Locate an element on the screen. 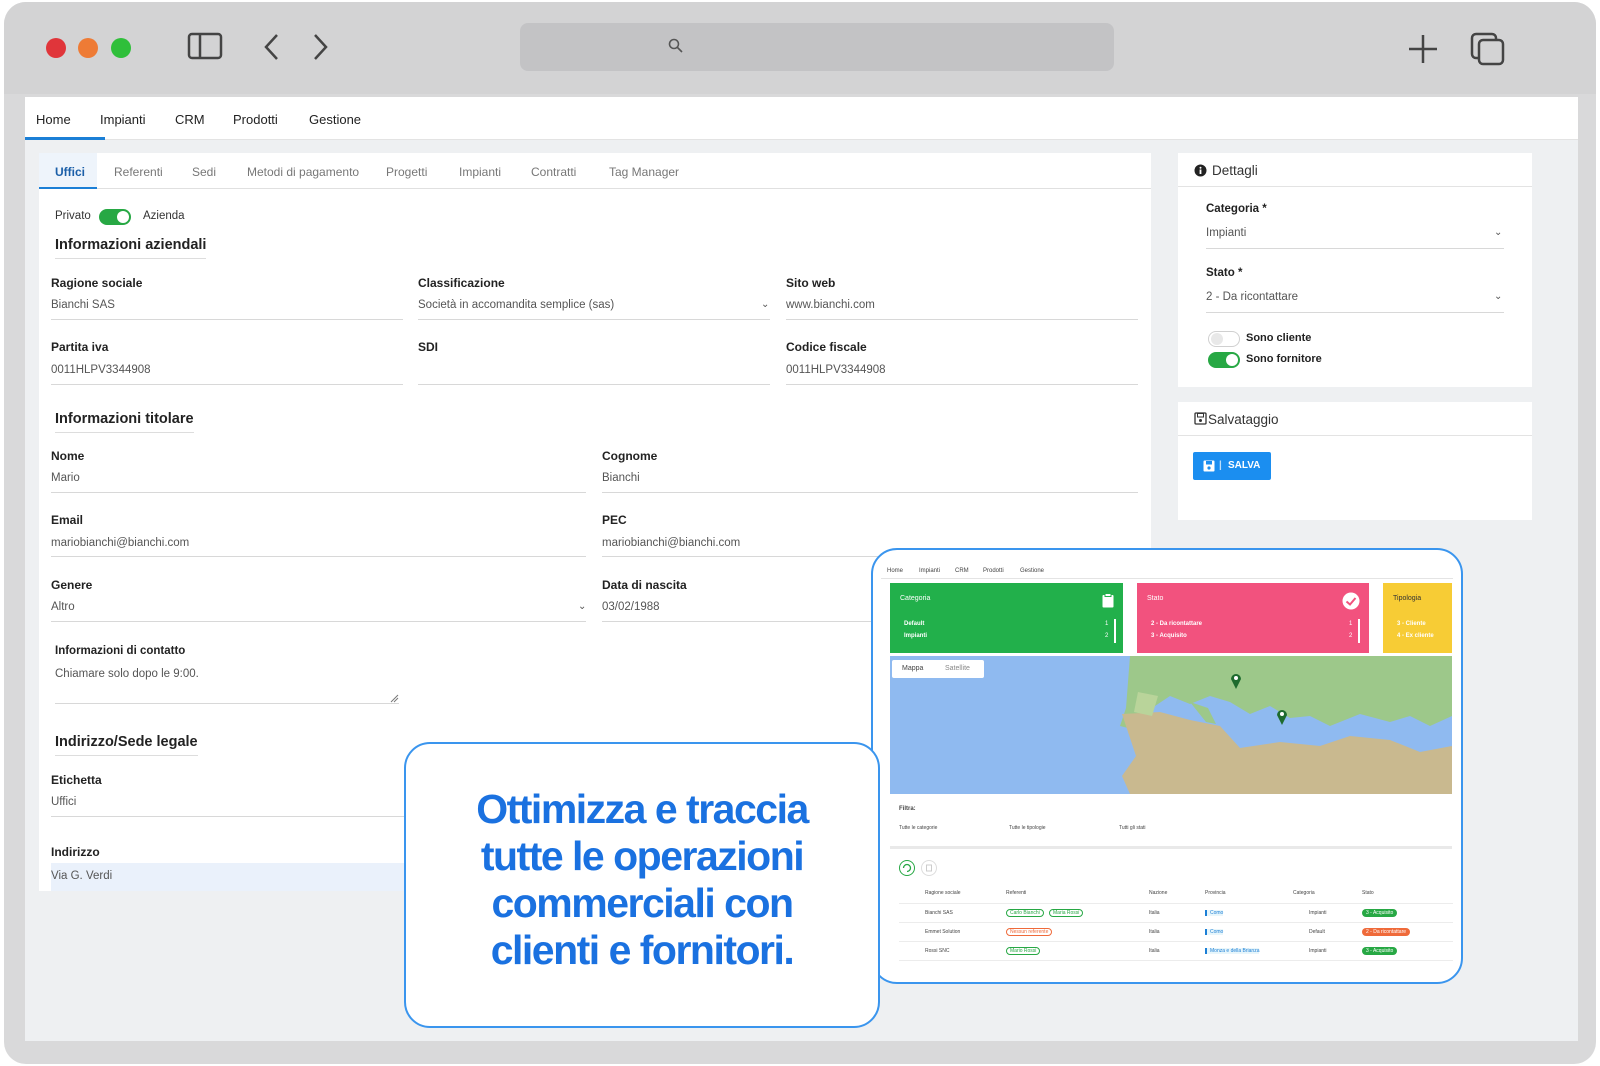  etichetta-field: Uffici is located at coordinates (63, 802).